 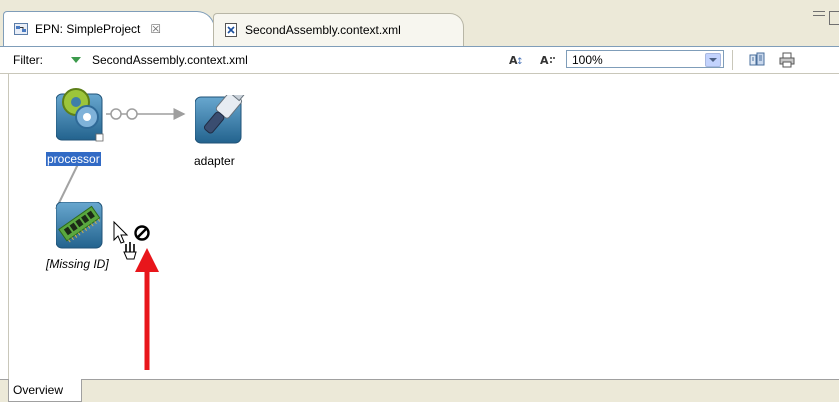 I want to click on memory-chip-icon, so click(x=79, y=225).